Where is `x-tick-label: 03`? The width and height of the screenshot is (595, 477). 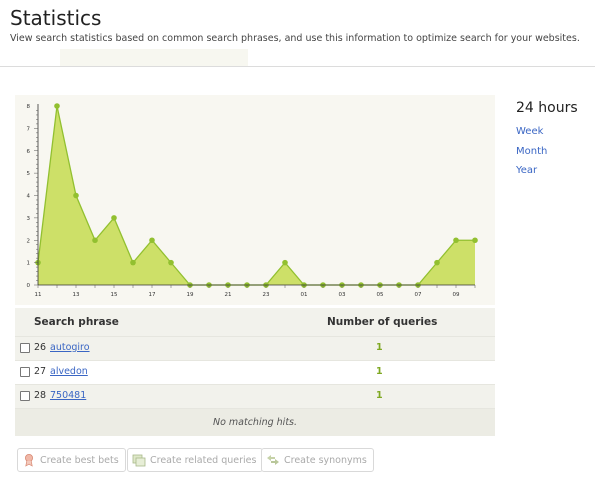 x-tick-label: 03 is located at coordinates (342, 295).